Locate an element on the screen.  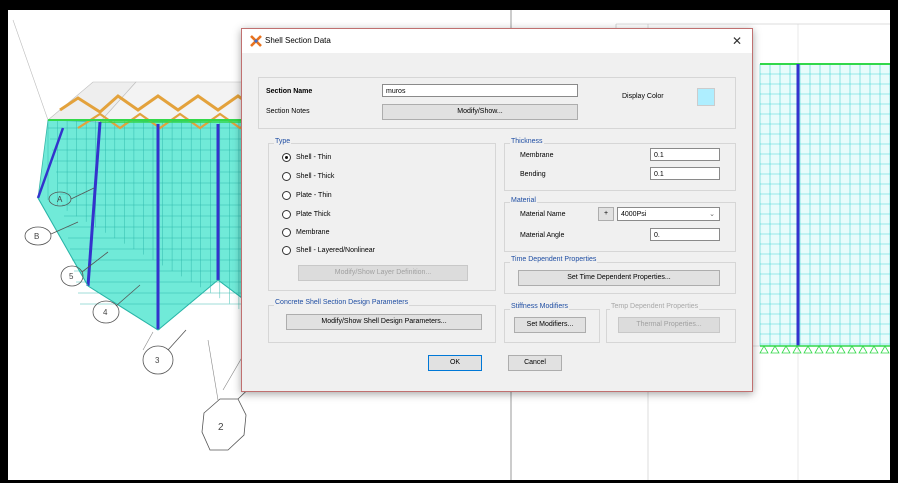
section-notes-label: Section Notes is located at coordinates (288, 111).